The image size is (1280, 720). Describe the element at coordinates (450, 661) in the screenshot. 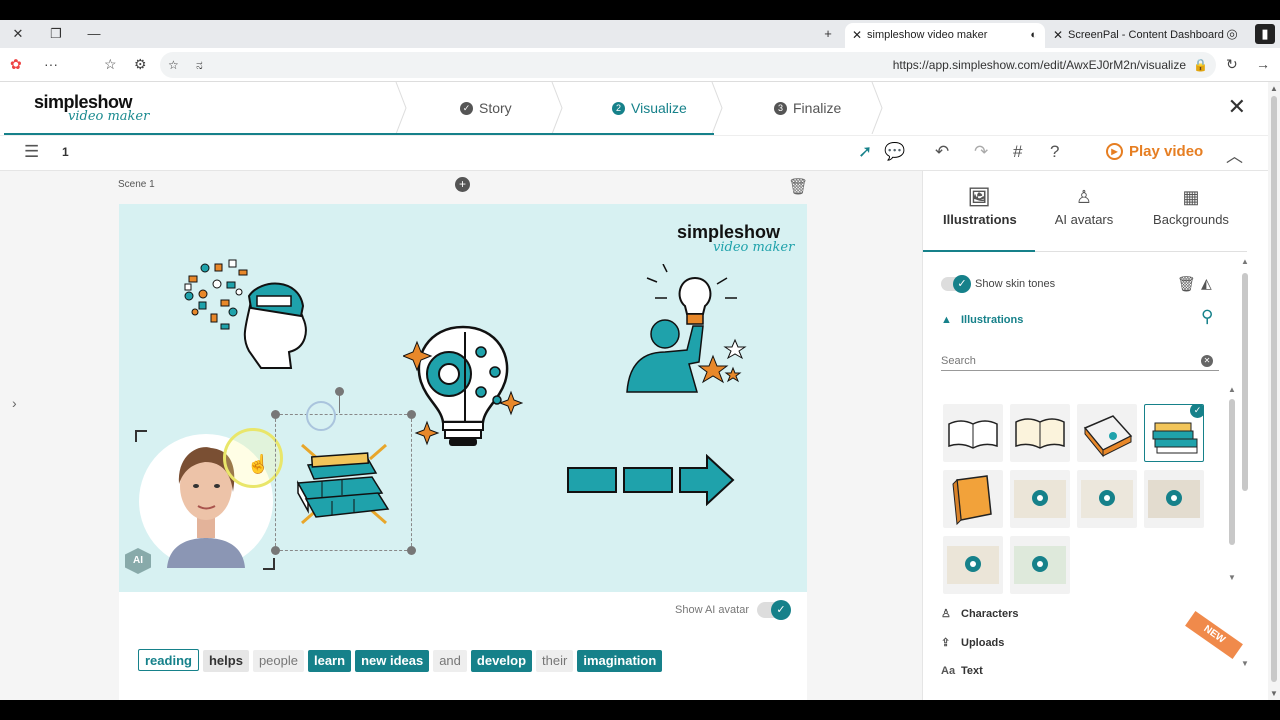

I see `script-word: and` at that location.